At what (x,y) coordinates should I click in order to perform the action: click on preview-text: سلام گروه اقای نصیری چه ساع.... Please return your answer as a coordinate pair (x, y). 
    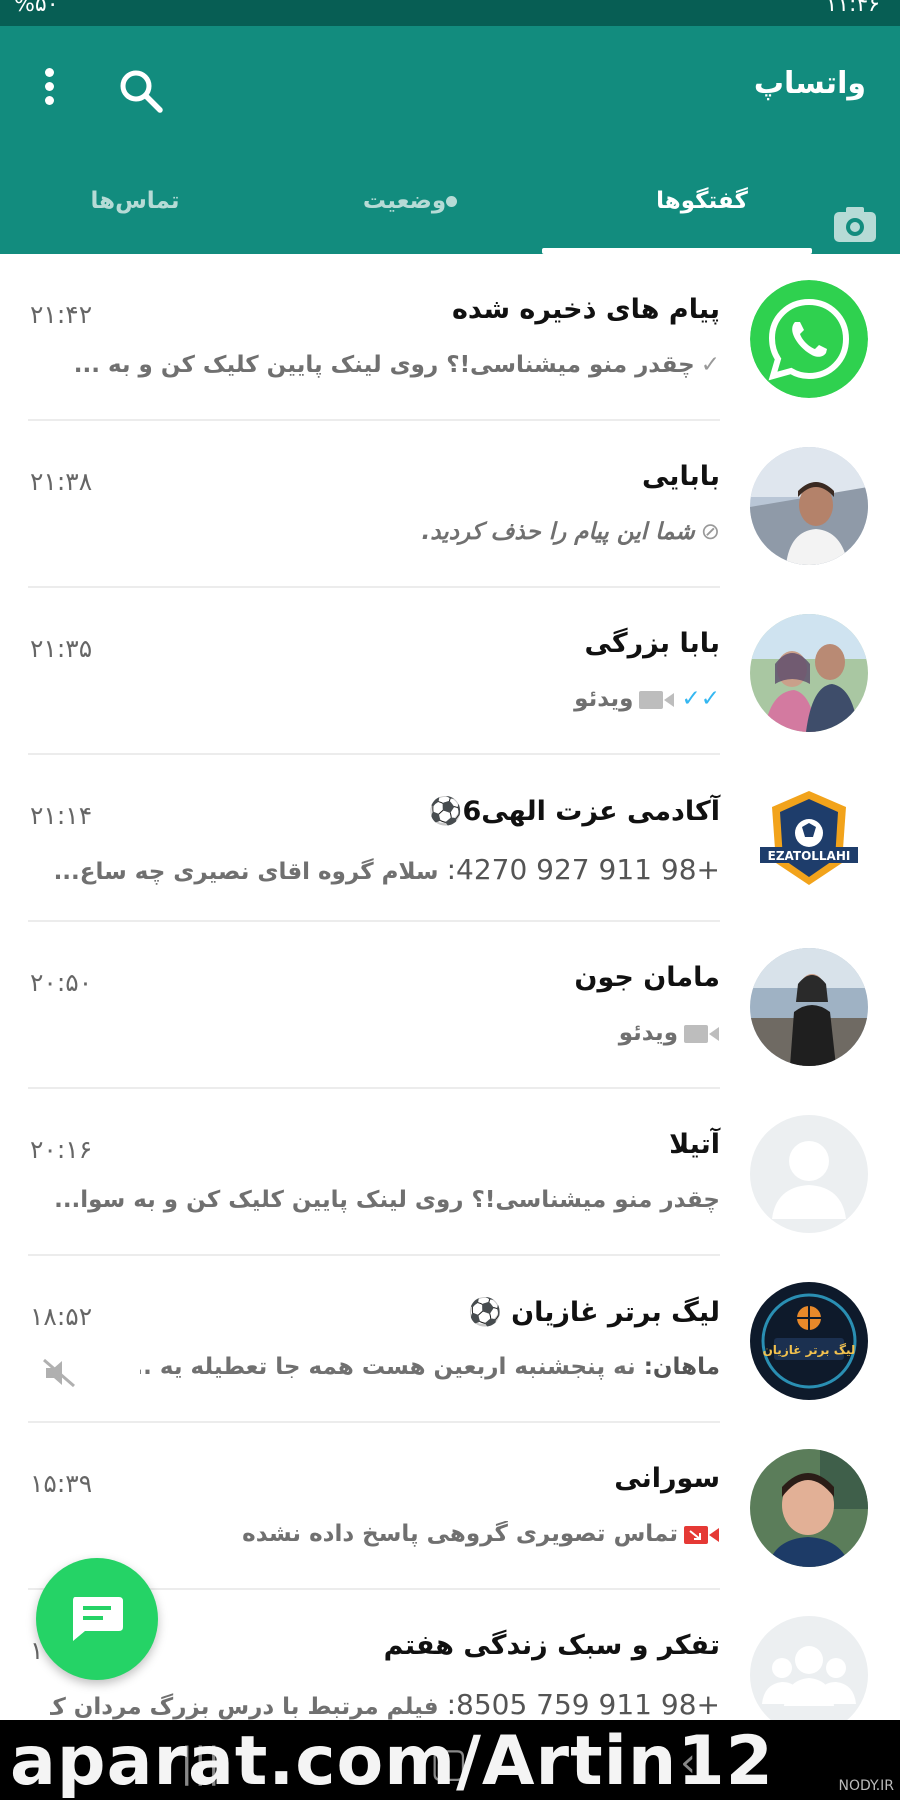
    Looking at the image, I should click on (246, 872).